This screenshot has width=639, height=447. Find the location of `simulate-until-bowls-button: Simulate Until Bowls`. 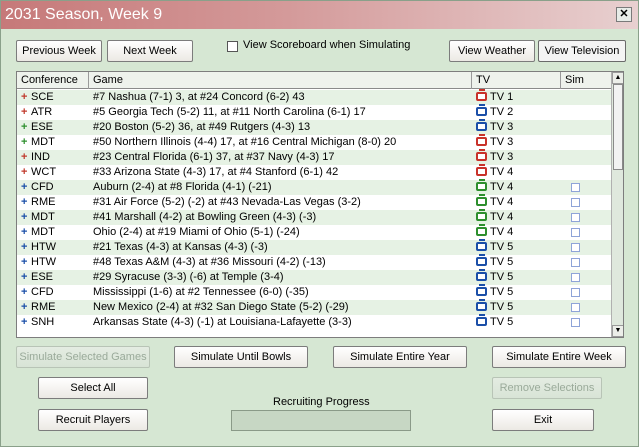

simulate-until-bowls-button: Simulate Until Bowls is located at coordinates (241, 357).